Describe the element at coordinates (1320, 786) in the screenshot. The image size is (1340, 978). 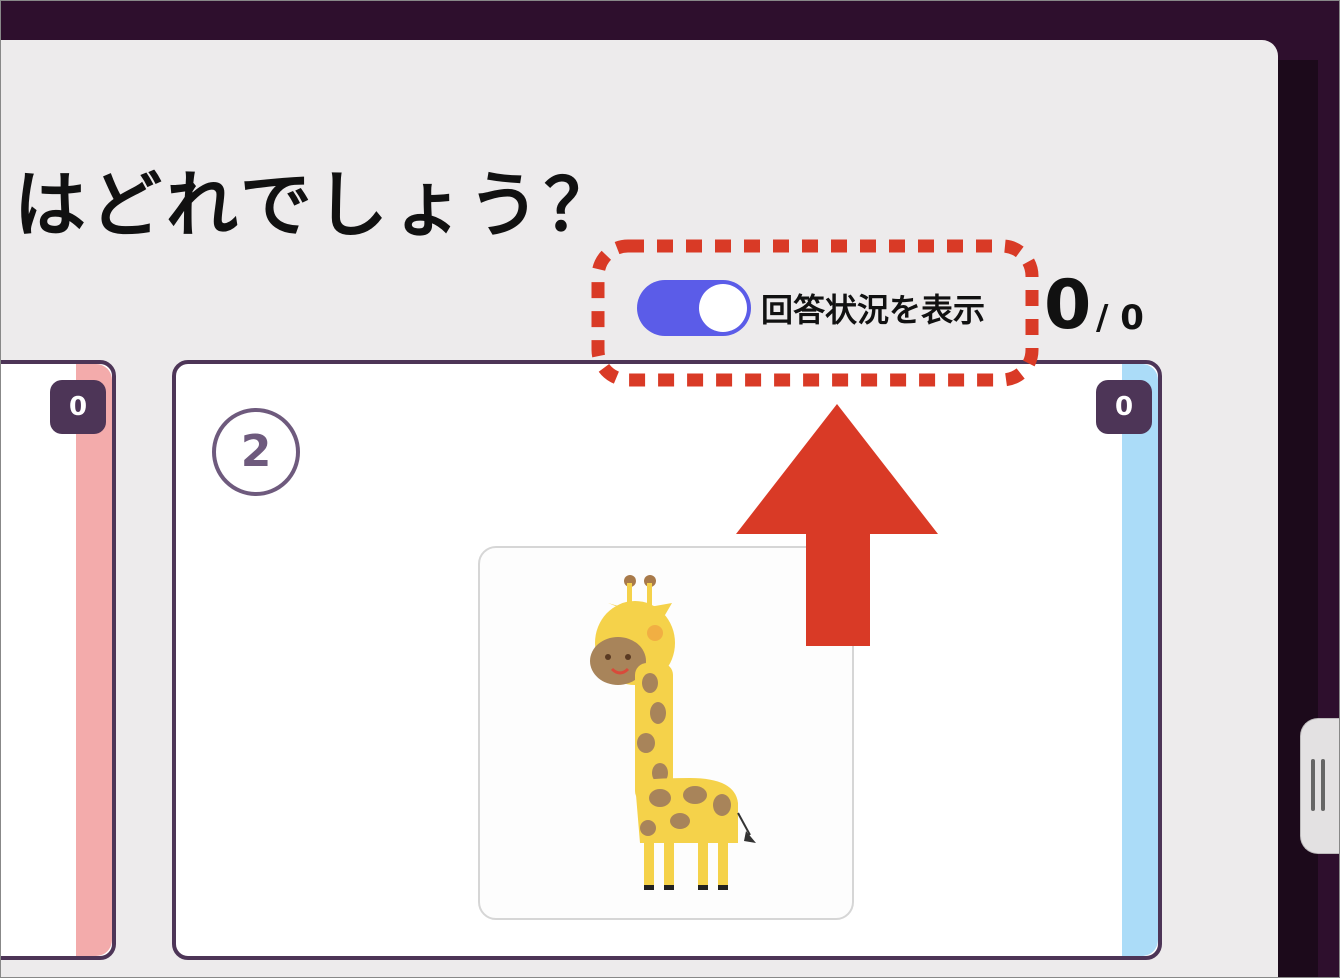
I see `side-panel-handle` at that location.